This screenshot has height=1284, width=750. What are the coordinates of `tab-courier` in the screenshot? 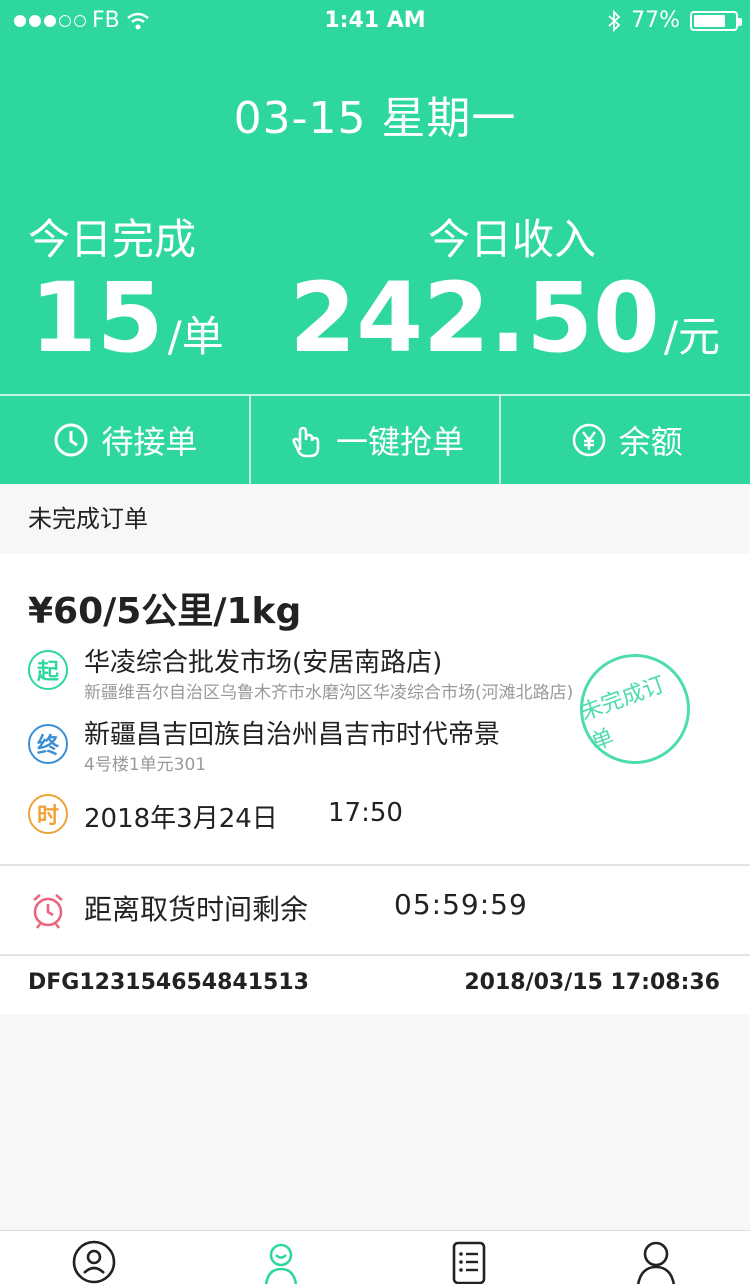 It's located at (282, 1257).